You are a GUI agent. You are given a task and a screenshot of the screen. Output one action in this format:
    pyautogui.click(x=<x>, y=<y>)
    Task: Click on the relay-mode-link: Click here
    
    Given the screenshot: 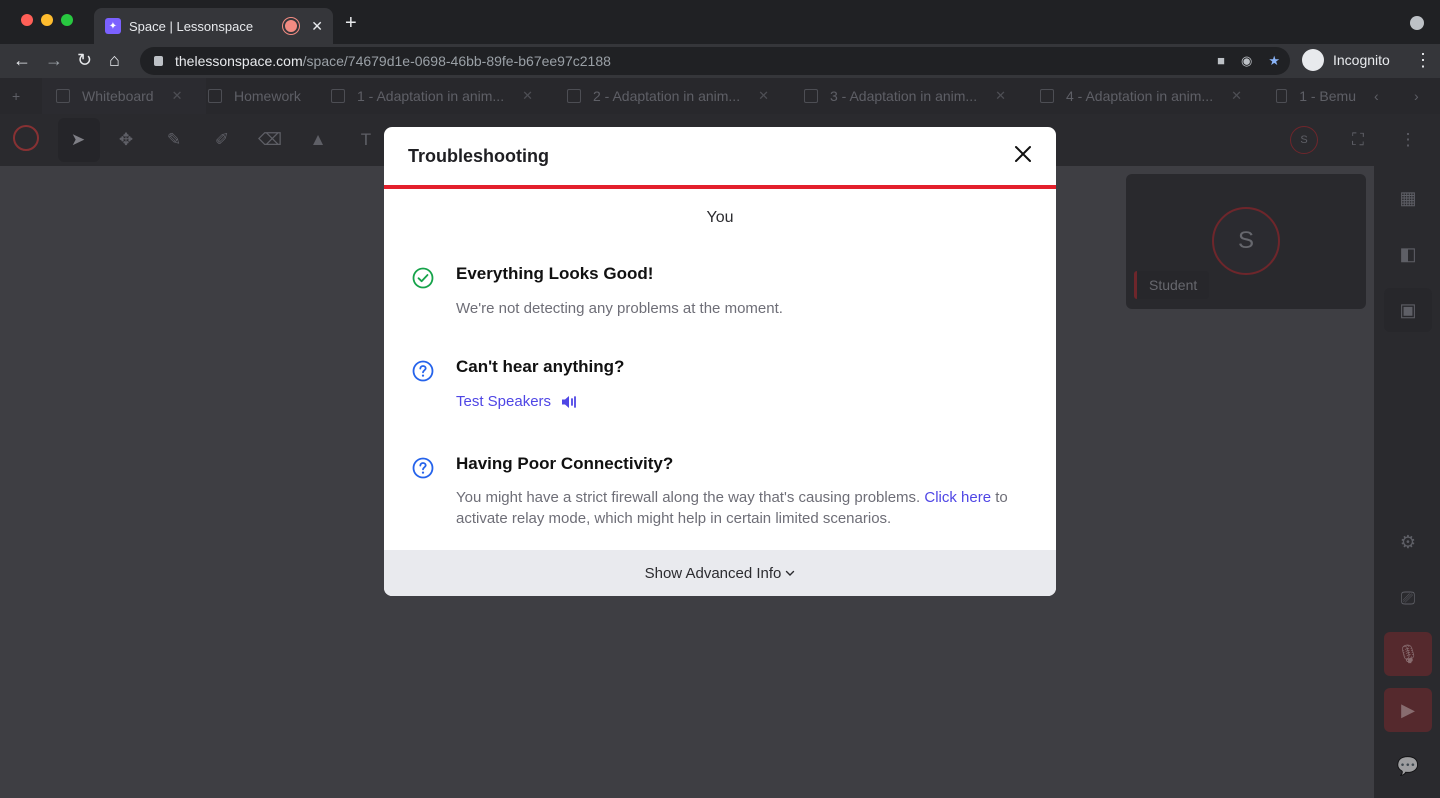 What is the action you would take?
    pyautogui.click(x=957, y=497)
    